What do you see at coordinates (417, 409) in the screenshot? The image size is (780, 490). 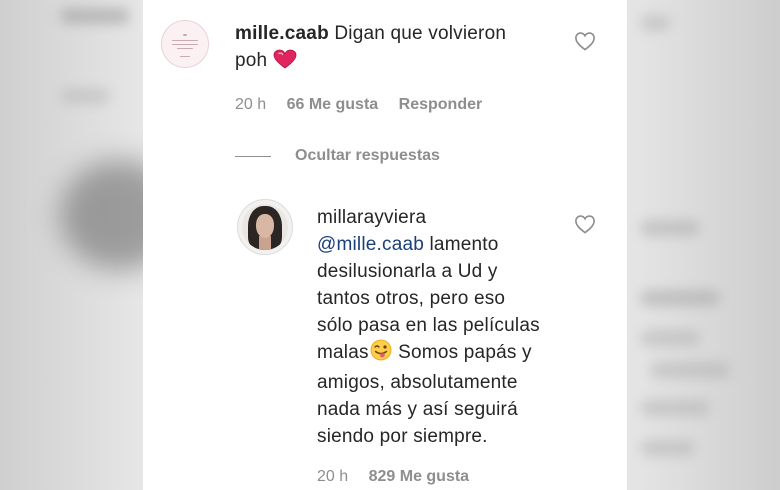 I see `reply-line: nada más y así seguirá` at bounding box center [417, 409].